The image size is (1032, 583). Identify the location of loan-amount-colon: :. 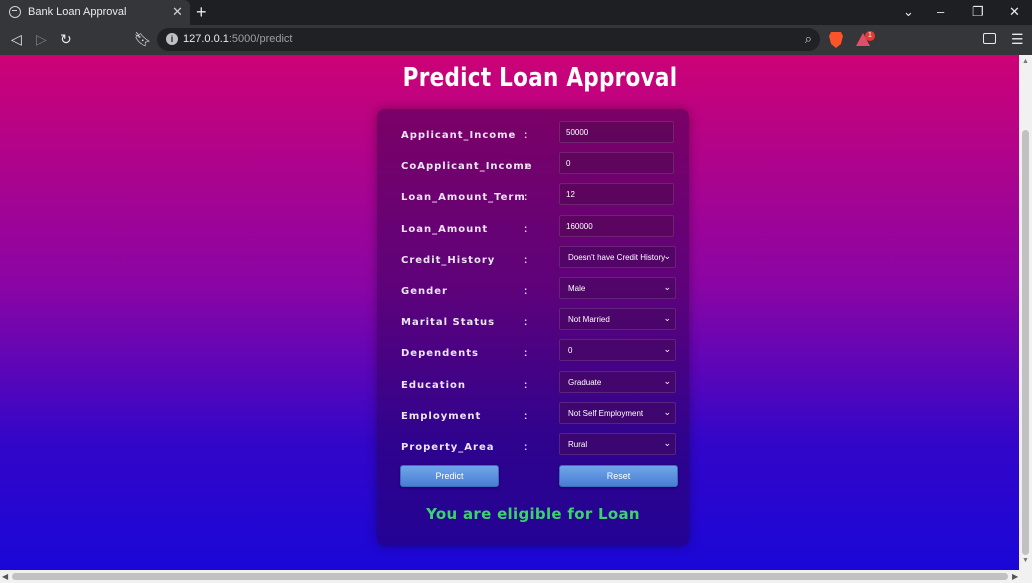
(526, 229).